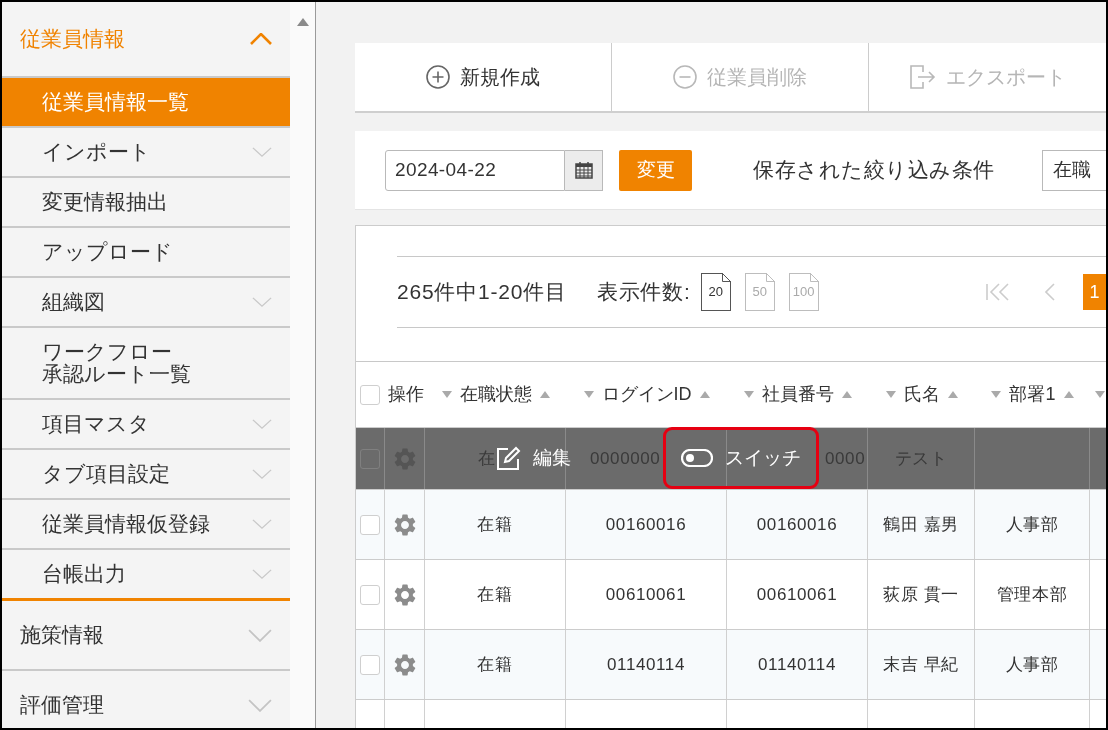 This screenshot has width=1108, height=730. What do you see at coordinates (731, 594) in the screenshot?
I see `table-row: 在籍 00610061 00610061 荻原 貫一 管理本部` at bounding box center [731, 594].